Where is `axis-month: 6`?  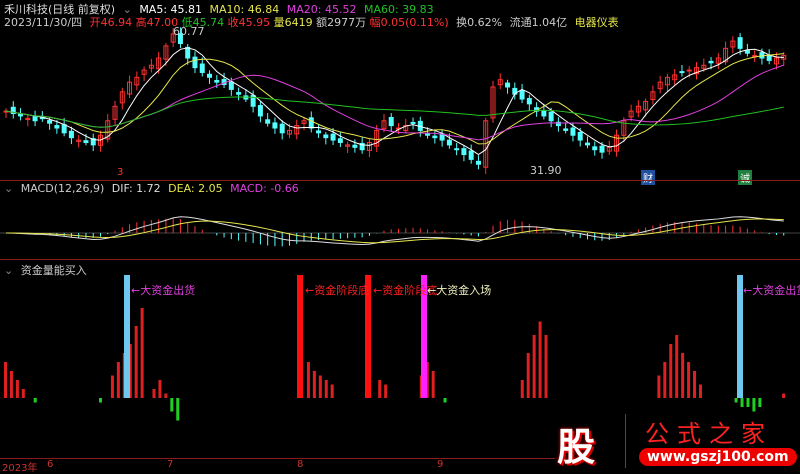
axis-month: 6 is located at coordinates (50, 464).